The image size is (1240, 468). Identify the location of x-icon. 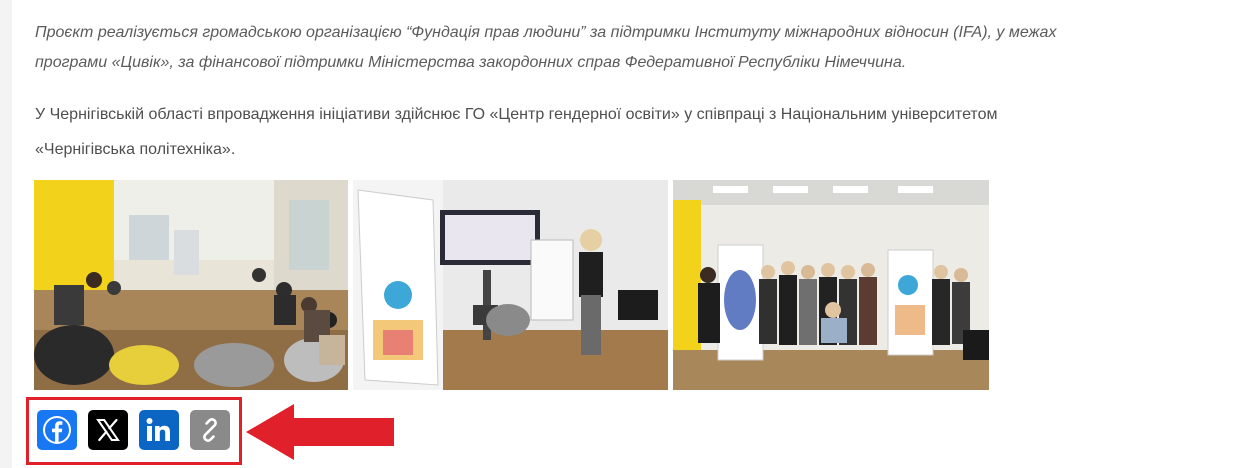
(108, 430).